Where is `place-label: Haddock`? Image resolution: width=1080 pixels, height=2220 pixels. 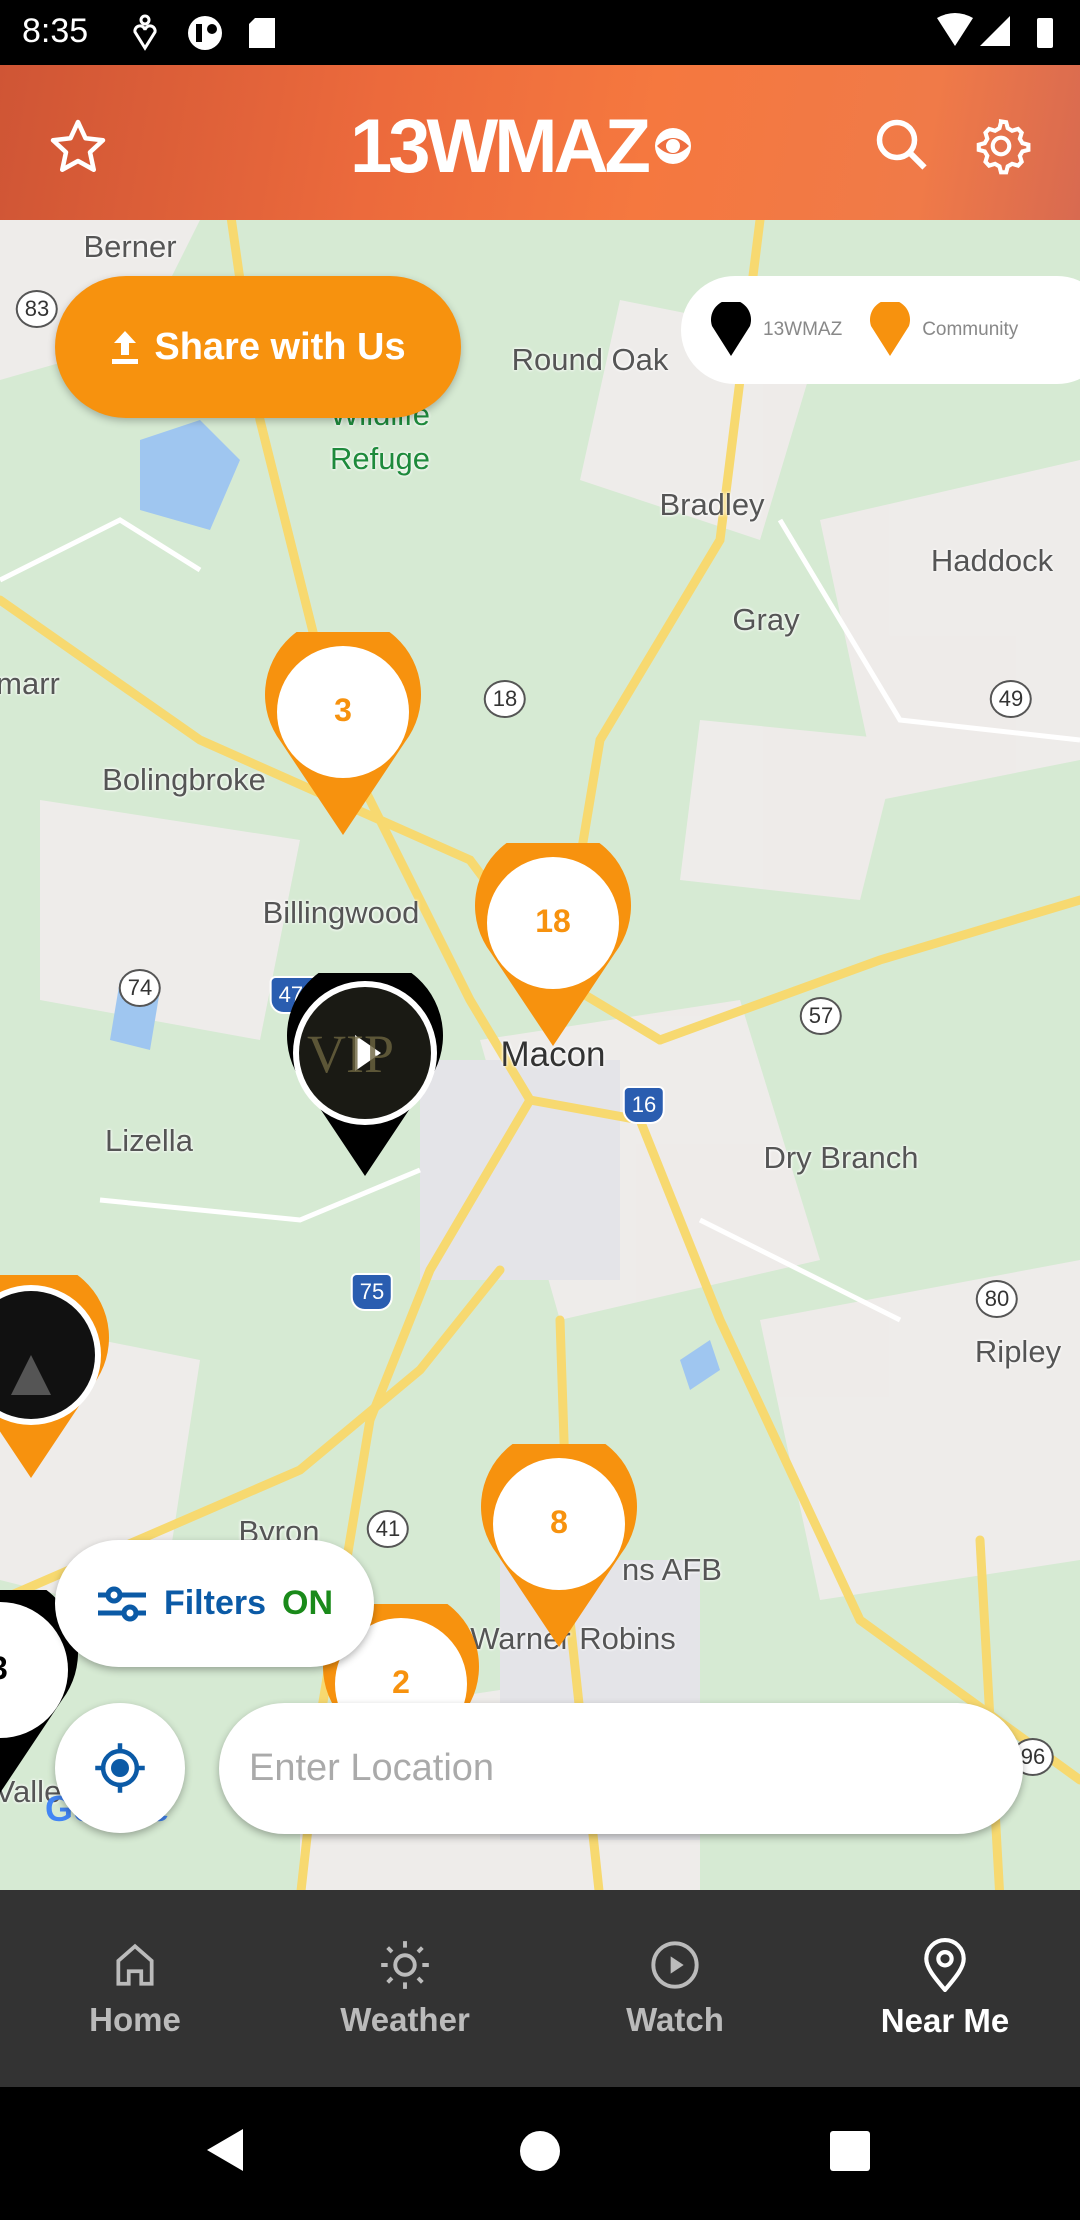 place-label: Haddock is located at coordinates (992, 560).